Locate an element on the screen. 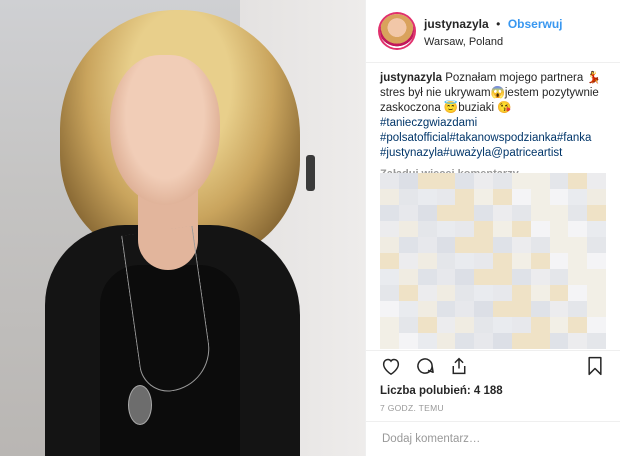  post-timestamp: 7 GODZ. TEMU is located at coordinates (493, 409).